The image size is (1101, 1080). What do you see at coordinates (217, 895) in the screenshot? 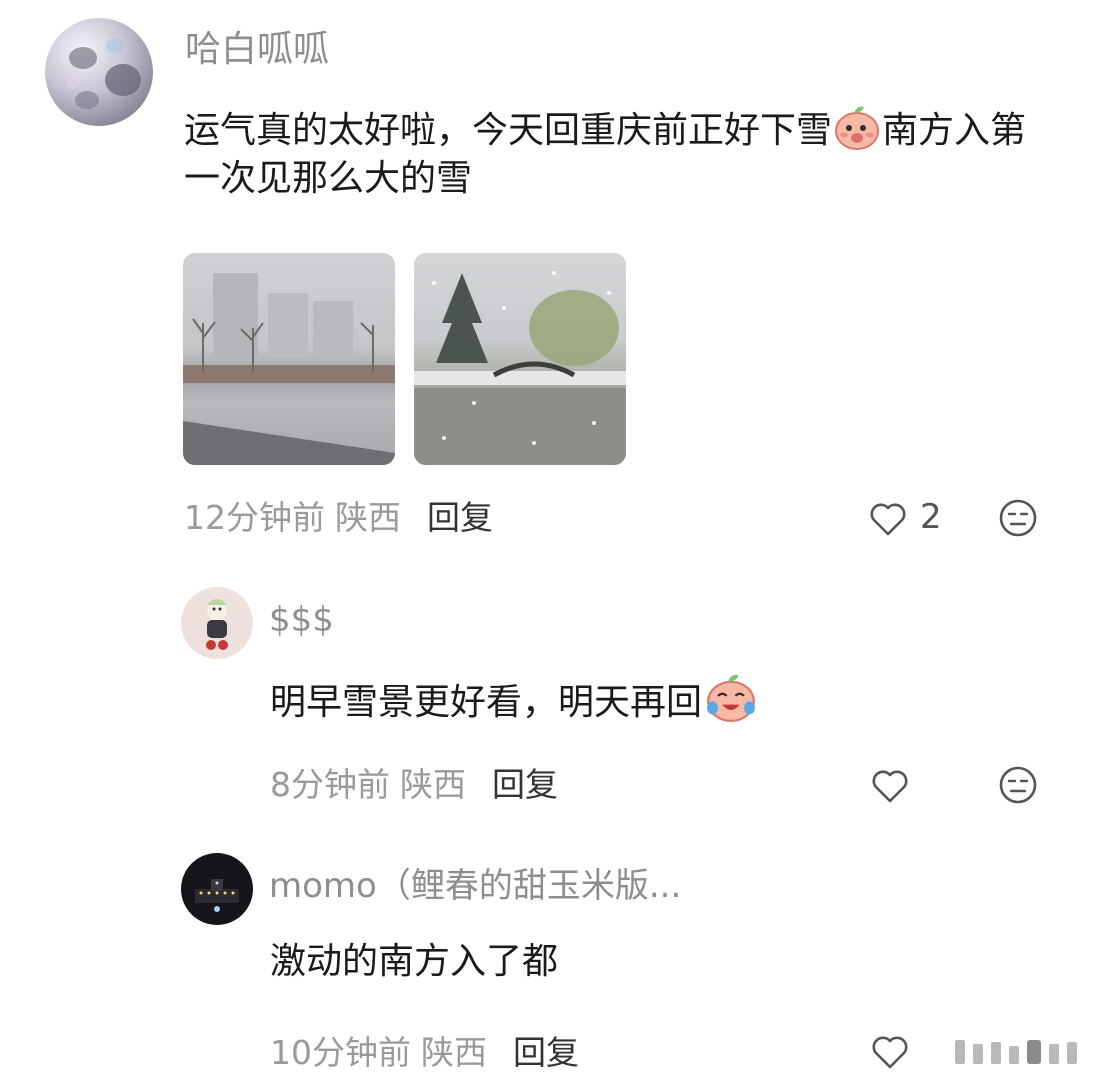
I see `night-building-icon` at bounding box center [217, 895].